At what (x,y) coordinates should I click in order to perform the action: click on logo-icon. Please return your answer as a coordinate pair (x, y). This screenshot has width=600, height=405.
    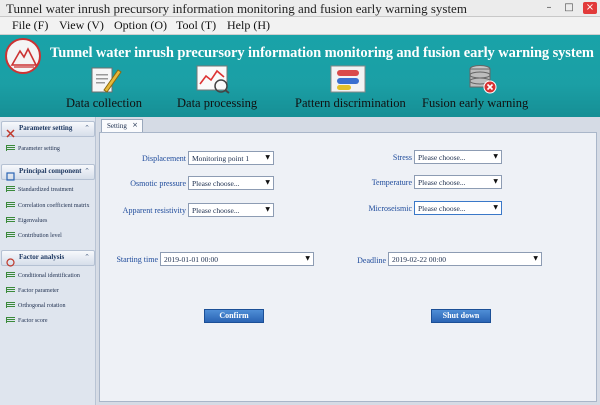
    Looking at the image, I should click on (23, 56).